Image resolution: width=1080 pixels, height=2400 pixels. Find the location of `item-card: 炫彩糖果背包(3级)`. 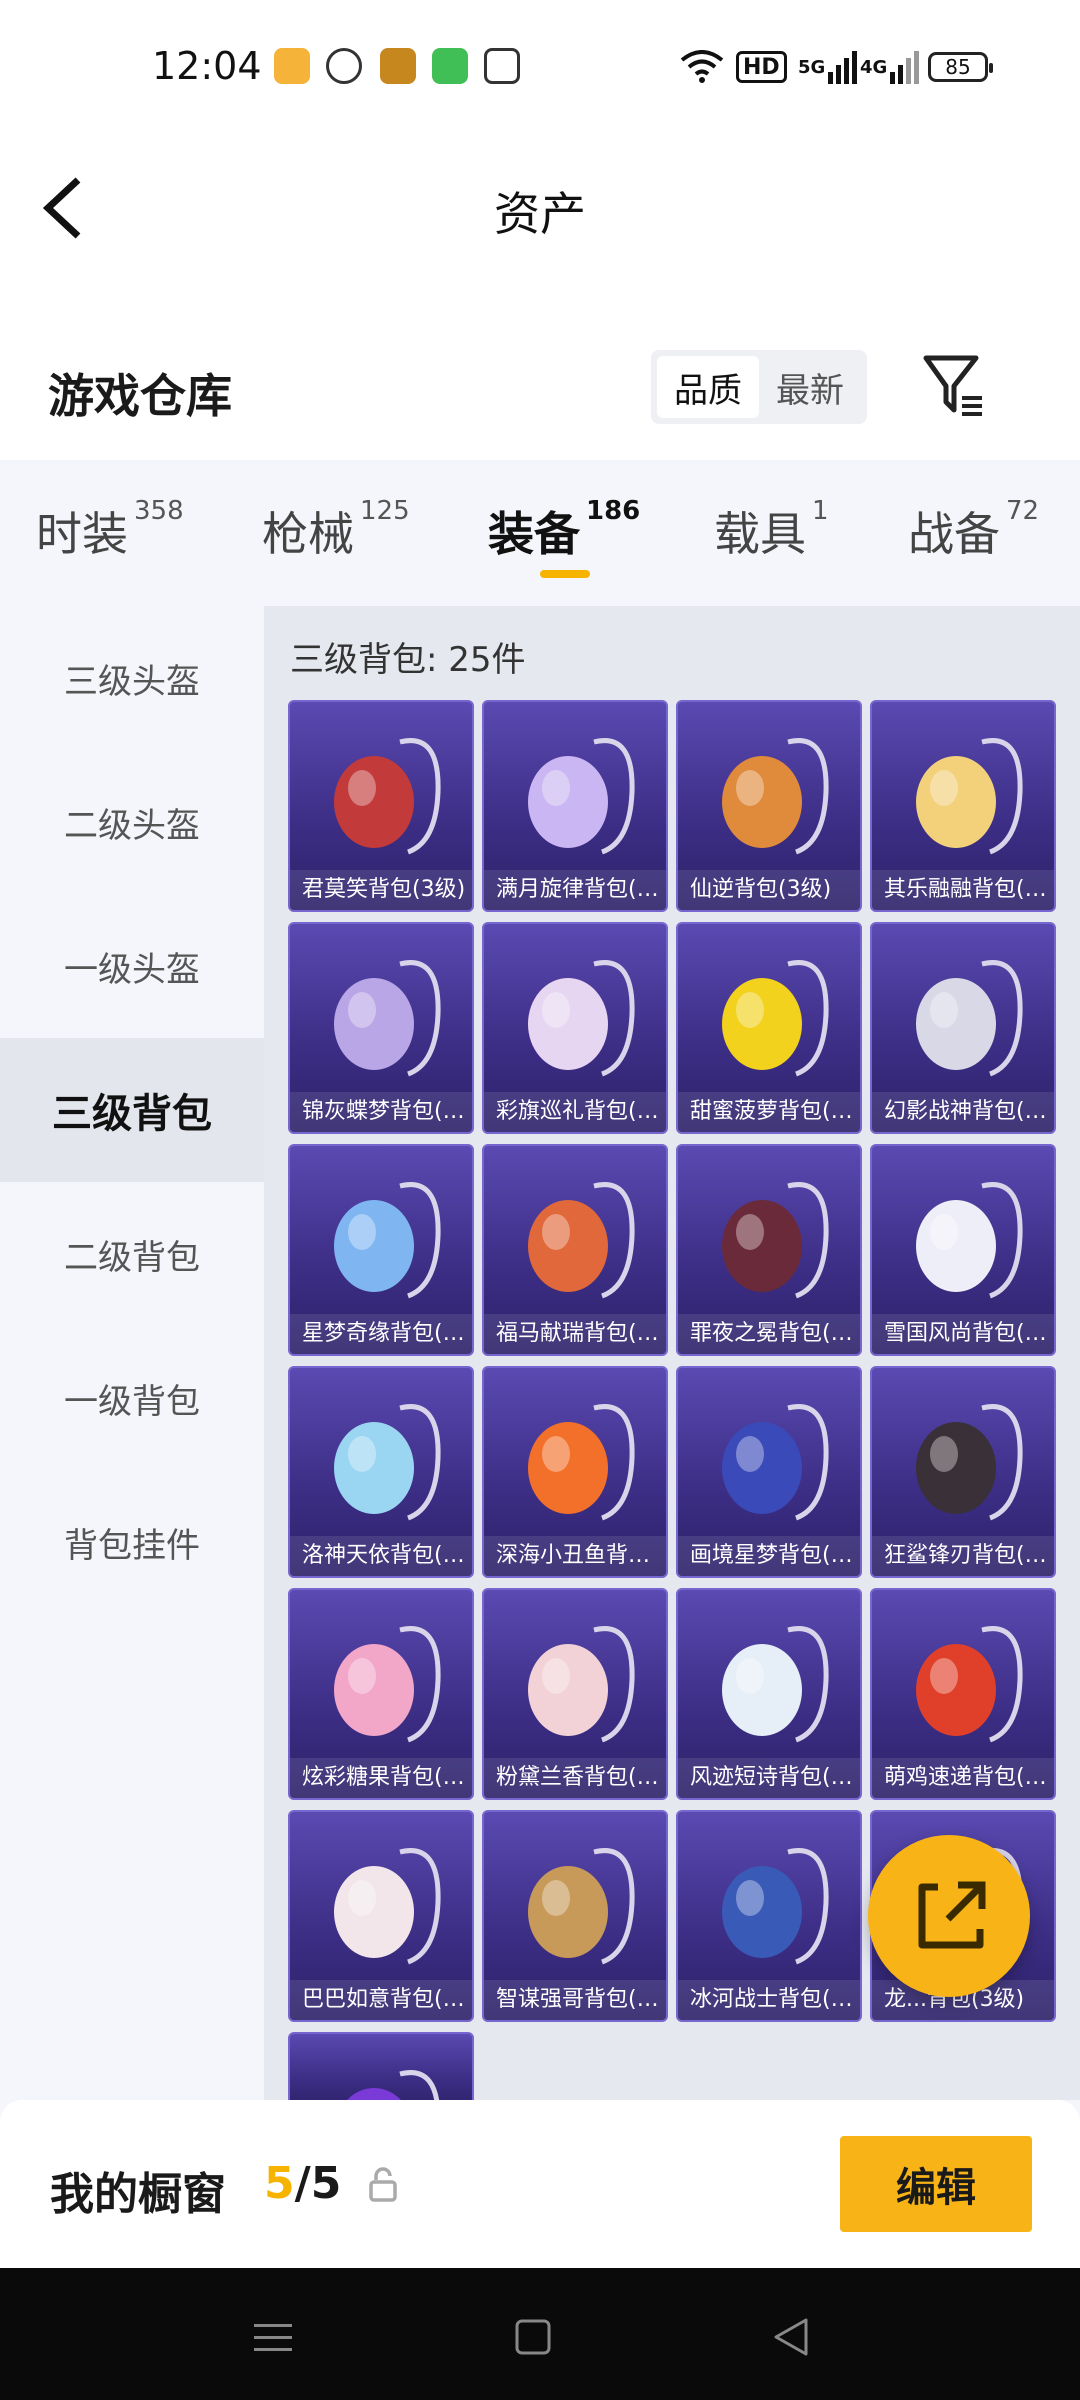

item-card: 炫彩糖果背包(3级) is located at coordinates (381, 1694).